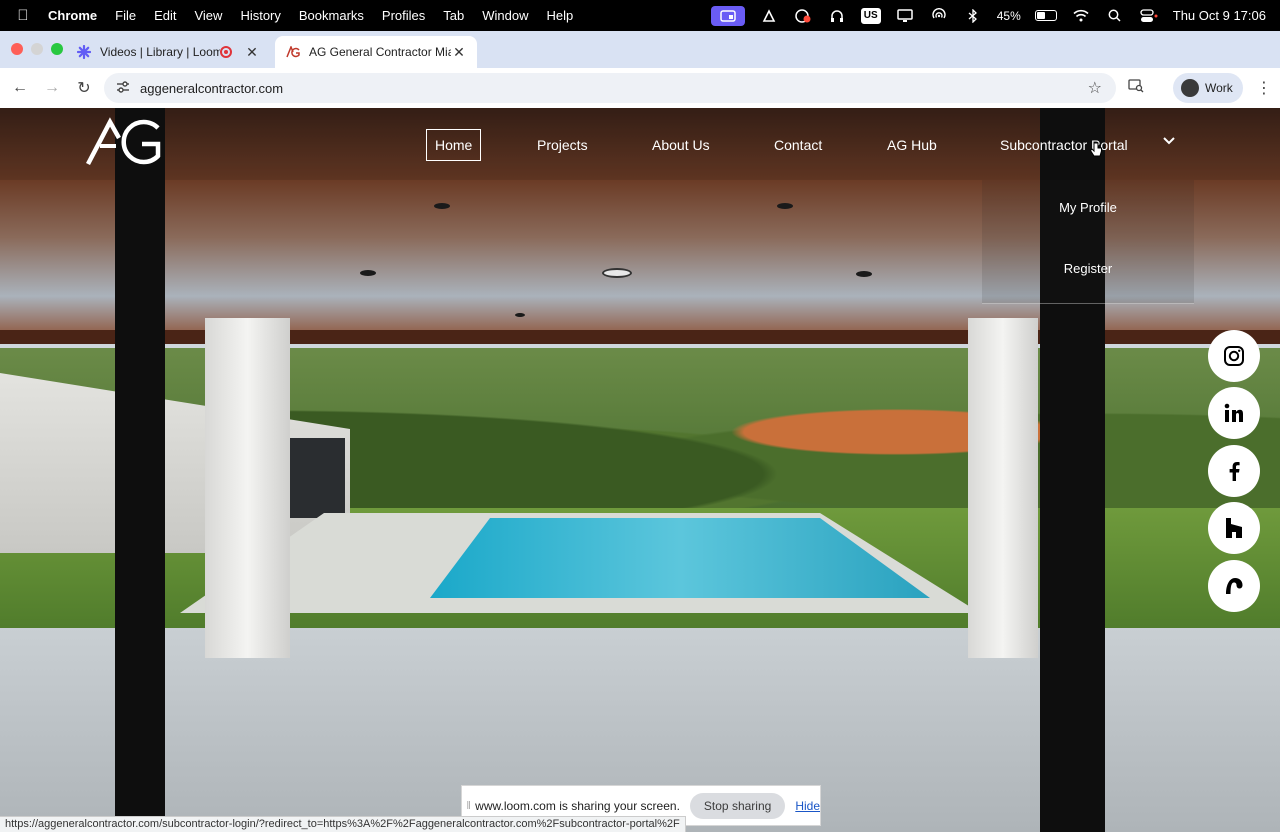 The width and height of the screenshot is (1280, 832). Describe the element at coordinates (17, 49) in the screenshot. I see `close-window-button` at that location.